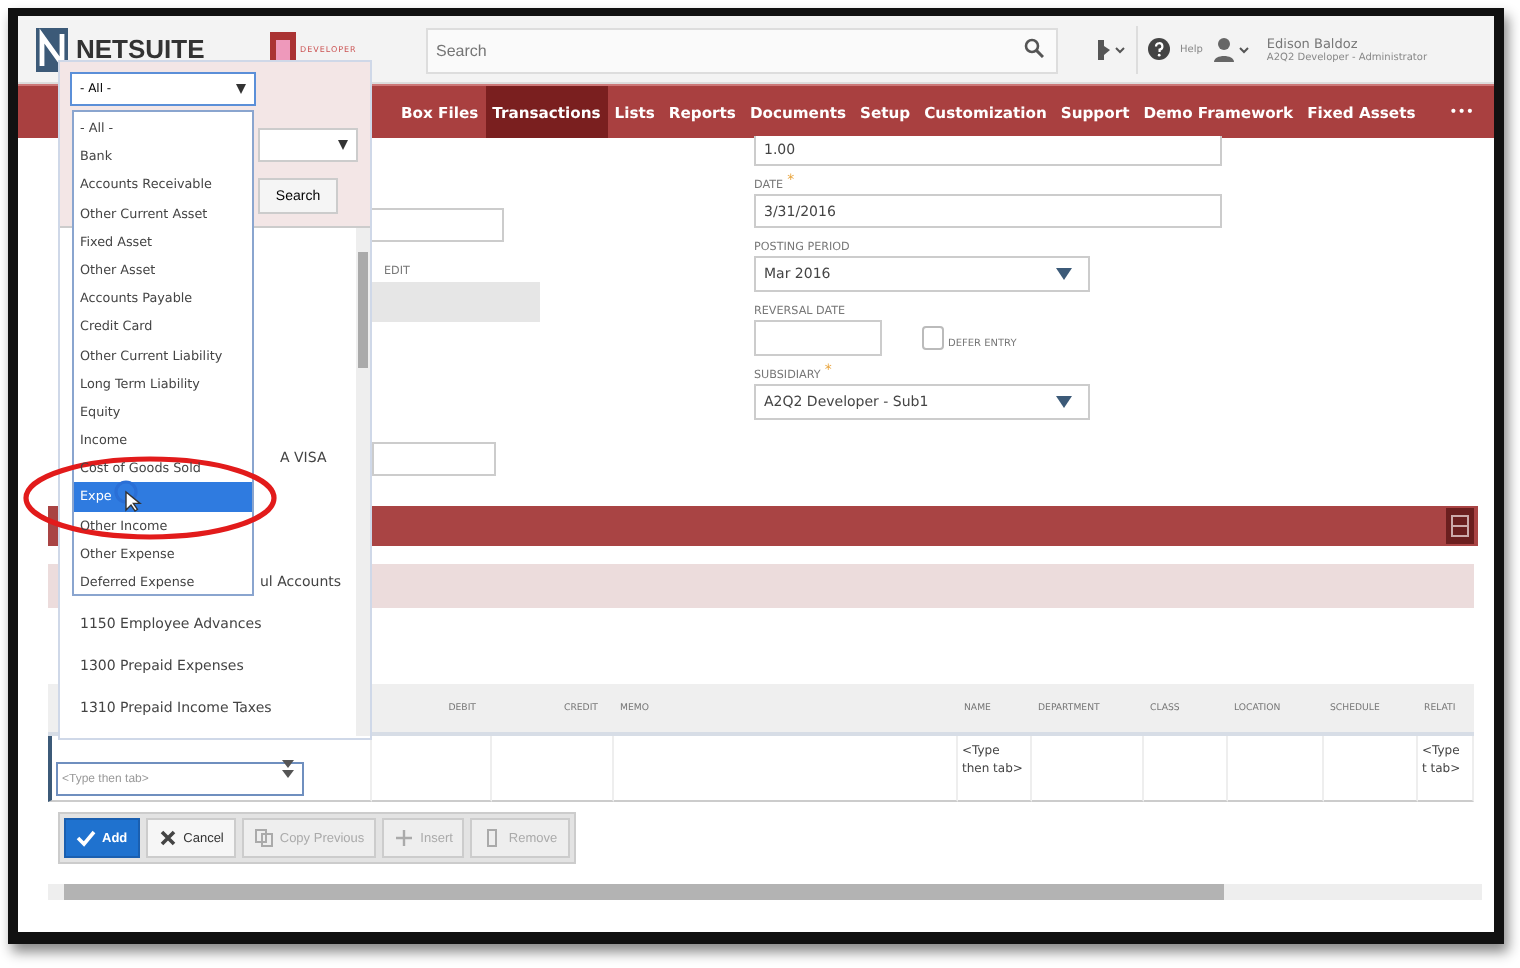 The height and width of the screenshot is (968, 1520). Describe the element at coordinates (263, 838) in the screenshot. I see `copy-icon` at that location.